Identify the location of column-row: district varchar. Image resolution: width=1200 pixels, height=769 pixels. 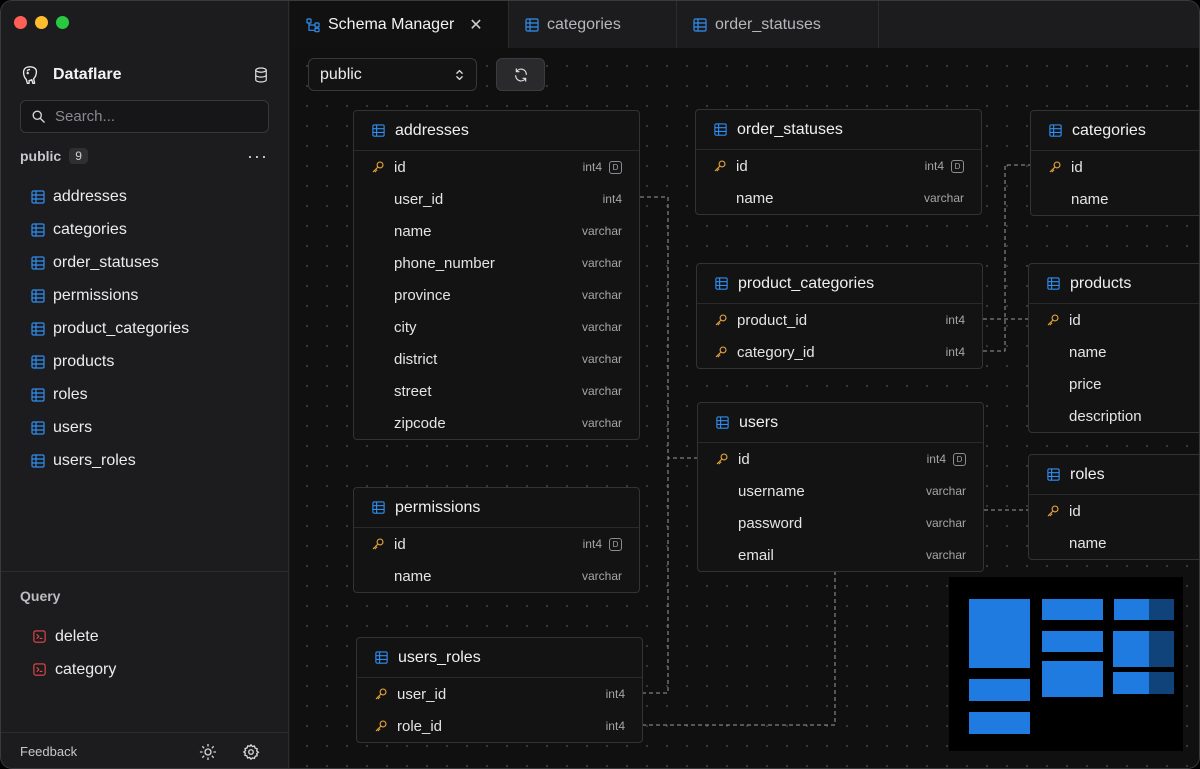
(496, 359).